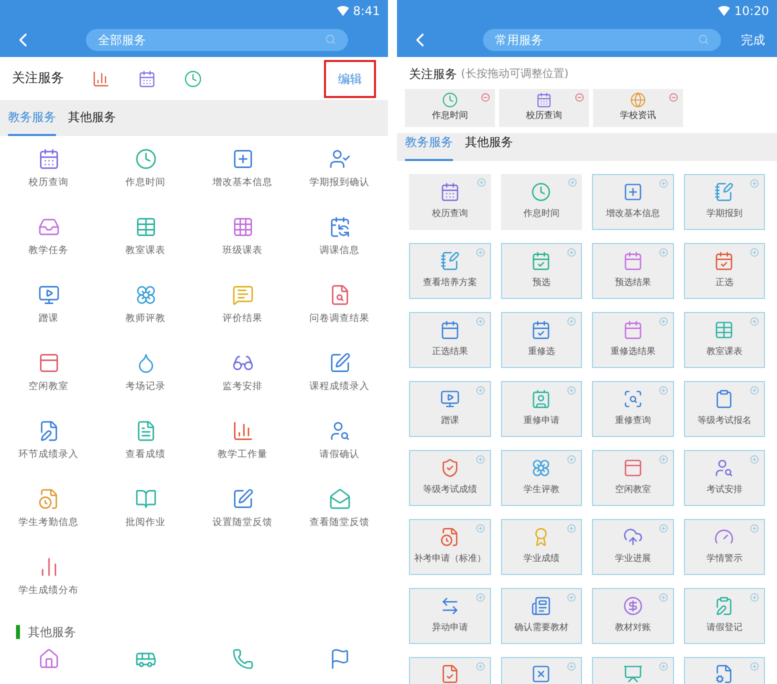 The width and height of the screenshot is (777, 684). What do you see at coordinates (449, 202) in the screenshot?
I see `service-tile: 校历查询` at bounding box center [449, 202].